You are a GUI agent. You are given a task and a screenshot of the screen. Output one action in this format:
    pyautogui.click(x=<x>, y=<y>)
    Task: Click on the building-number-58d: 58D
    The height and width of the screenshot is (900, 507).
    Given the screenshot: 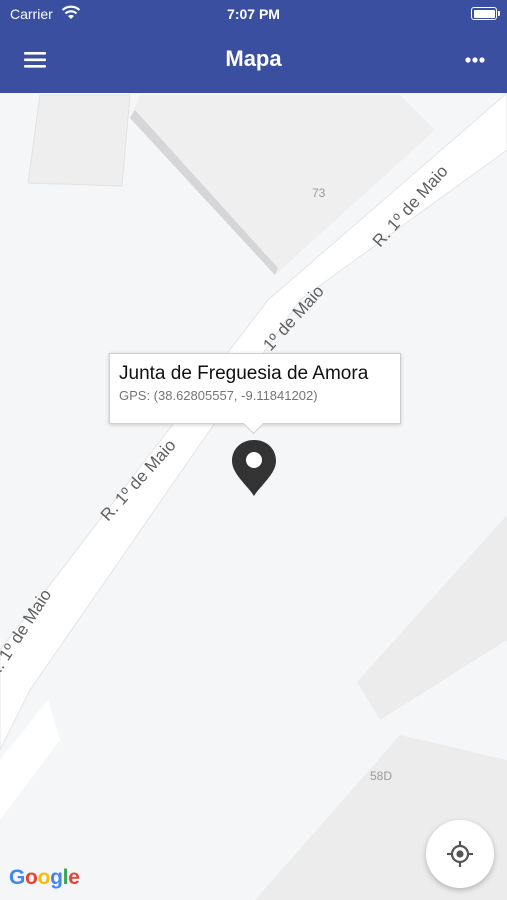 What is the action you would take?
    pyautogui.click(x=381, y=776)
    